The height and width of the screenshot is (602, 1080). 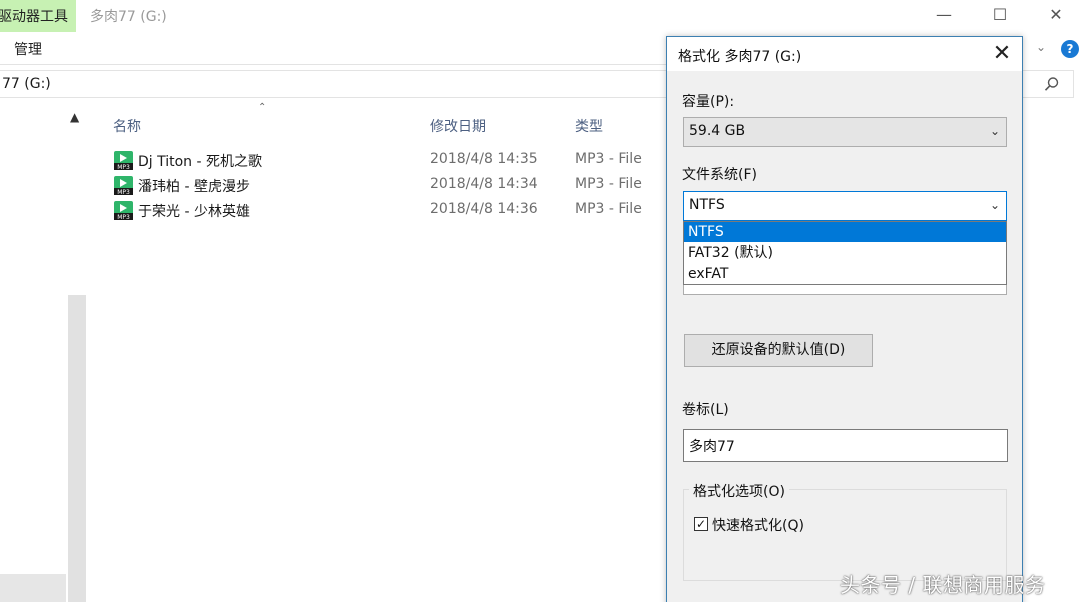 I want to click on sort-ascending-icon: ⌃, so click(x=262, y=107).